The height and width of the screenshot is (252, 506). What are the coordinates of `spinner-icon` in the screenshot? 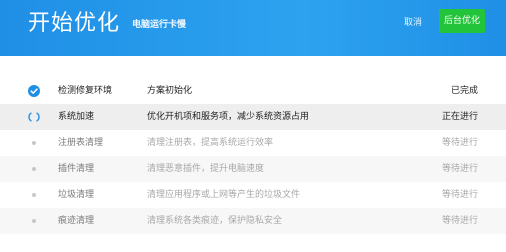 It's located at (34, 117).